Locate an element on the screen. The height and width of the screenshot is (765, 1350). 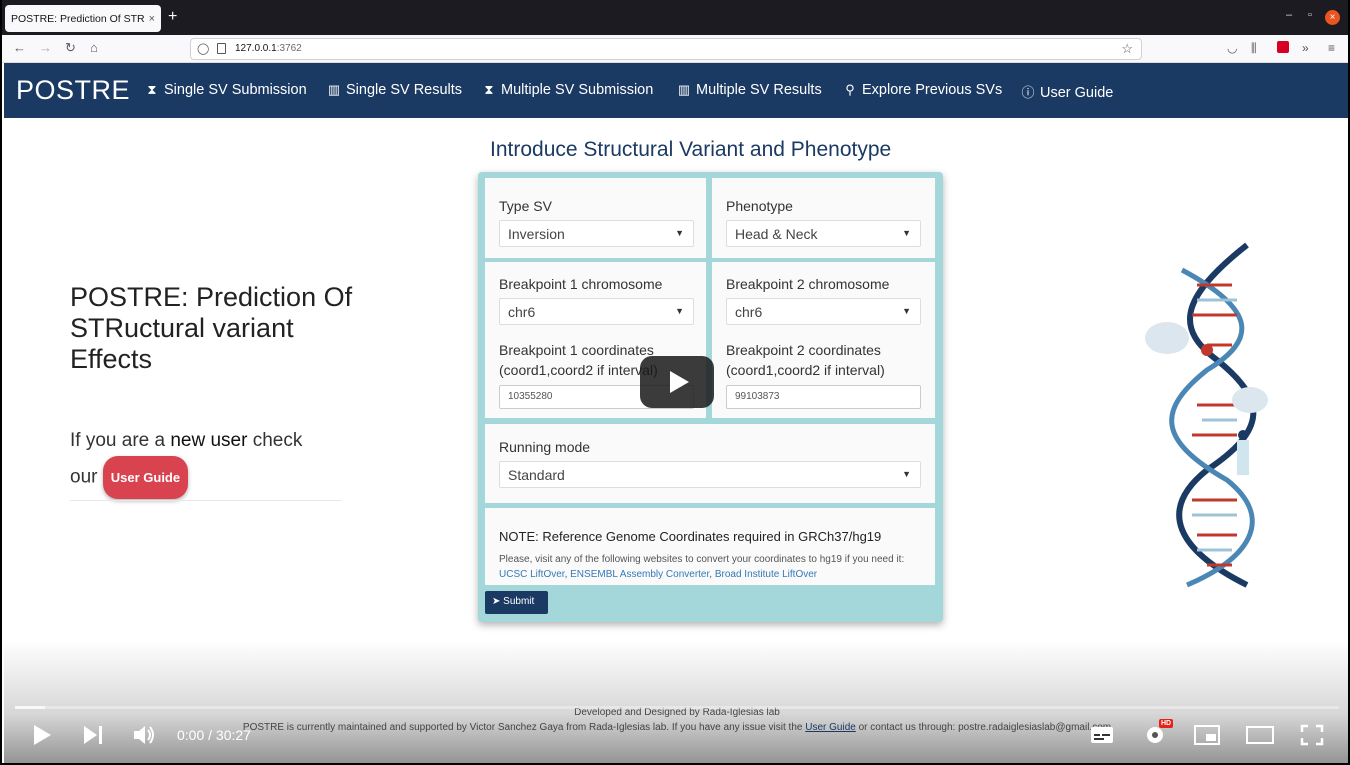
reload-icon: ↻ is located at coordinates (70, 48).